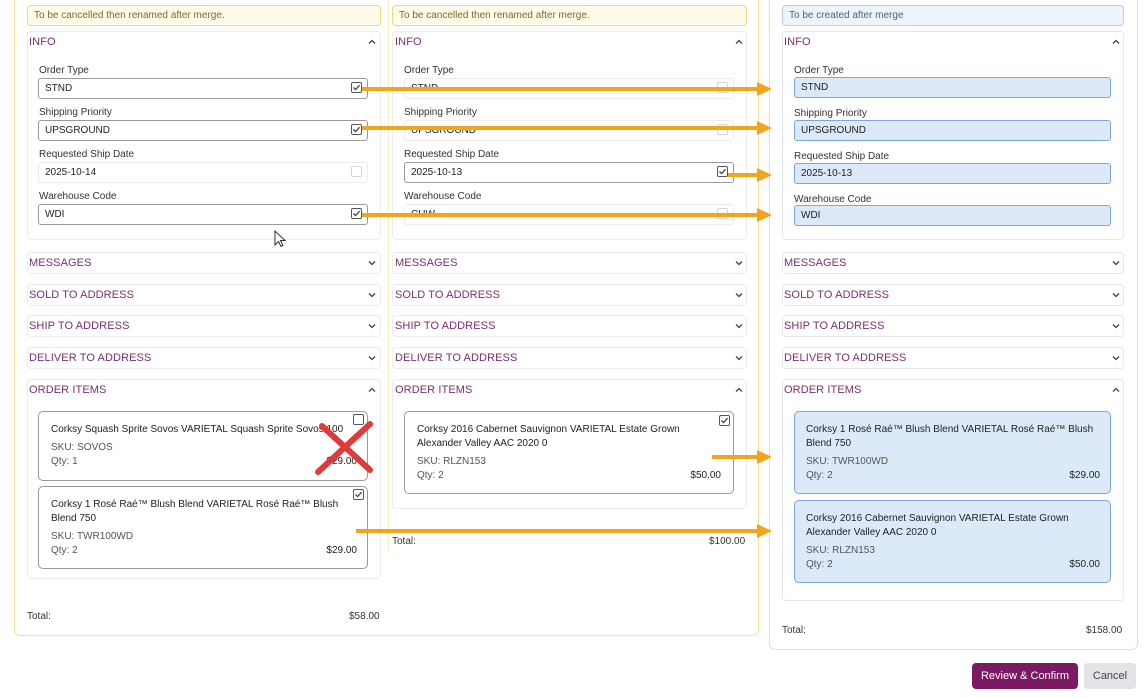  What do you see at coordinates (42, 42) in the screenshot?
I see `order-a-info-title: INFO` at bounding box center [42, 42].